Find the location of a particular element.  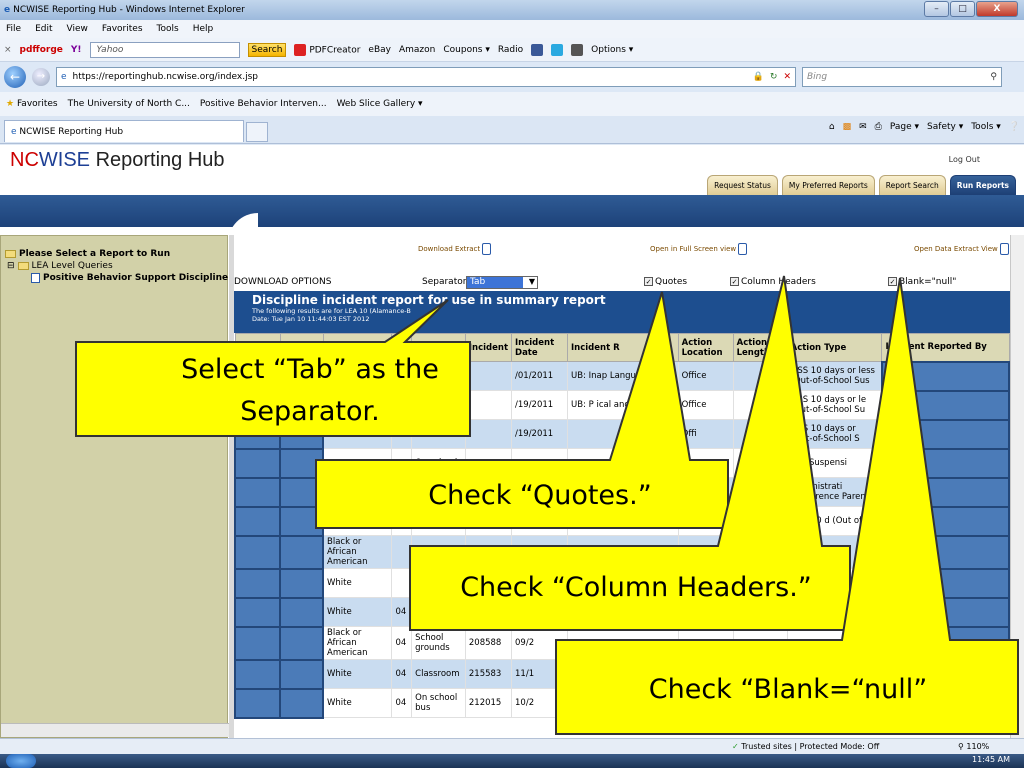

menu-view: View is located at coordinates (77, 29).